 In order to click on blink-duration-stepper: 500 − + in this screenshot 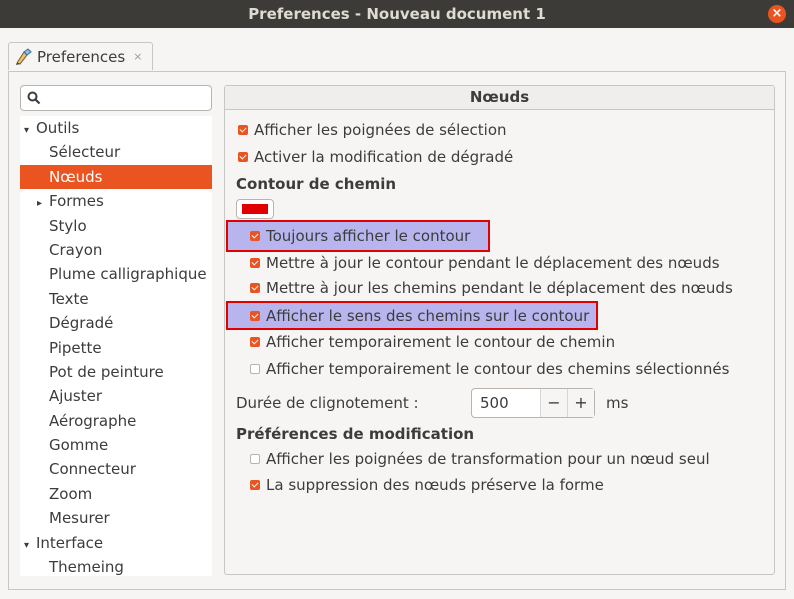, I will do `click(533, 403)`.